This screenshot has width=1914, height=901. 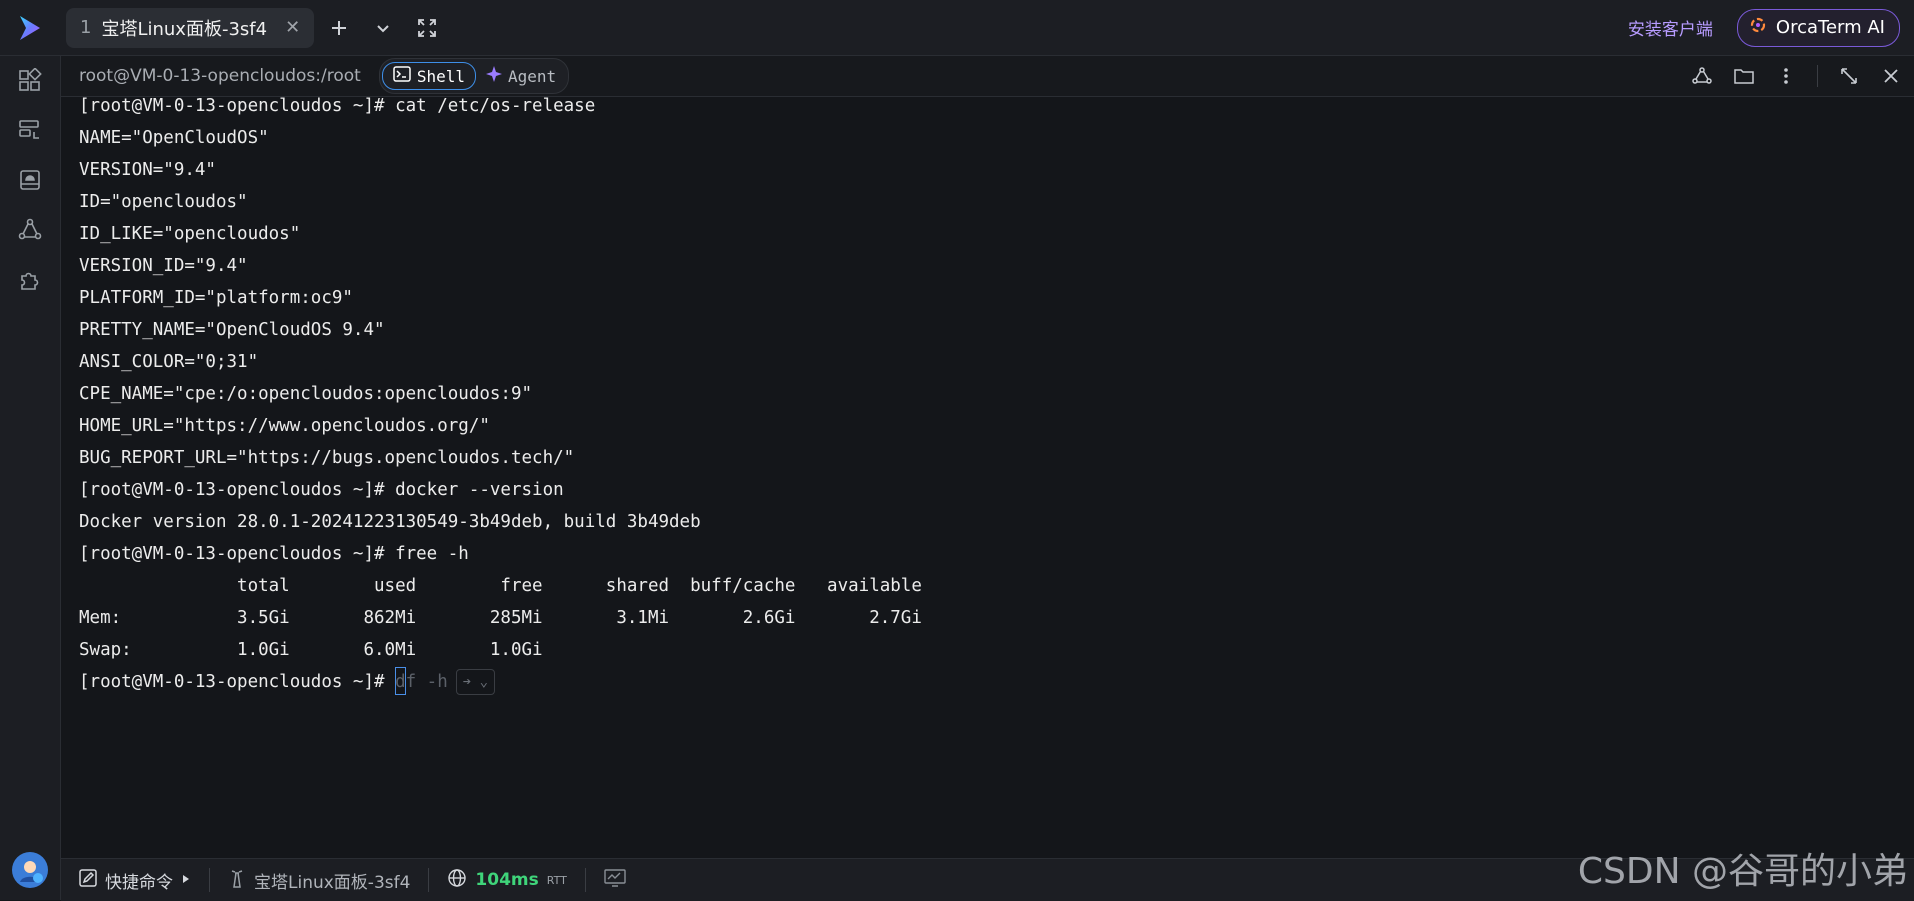 I want to click on tab-number: 1, so click(x=86, y=27).